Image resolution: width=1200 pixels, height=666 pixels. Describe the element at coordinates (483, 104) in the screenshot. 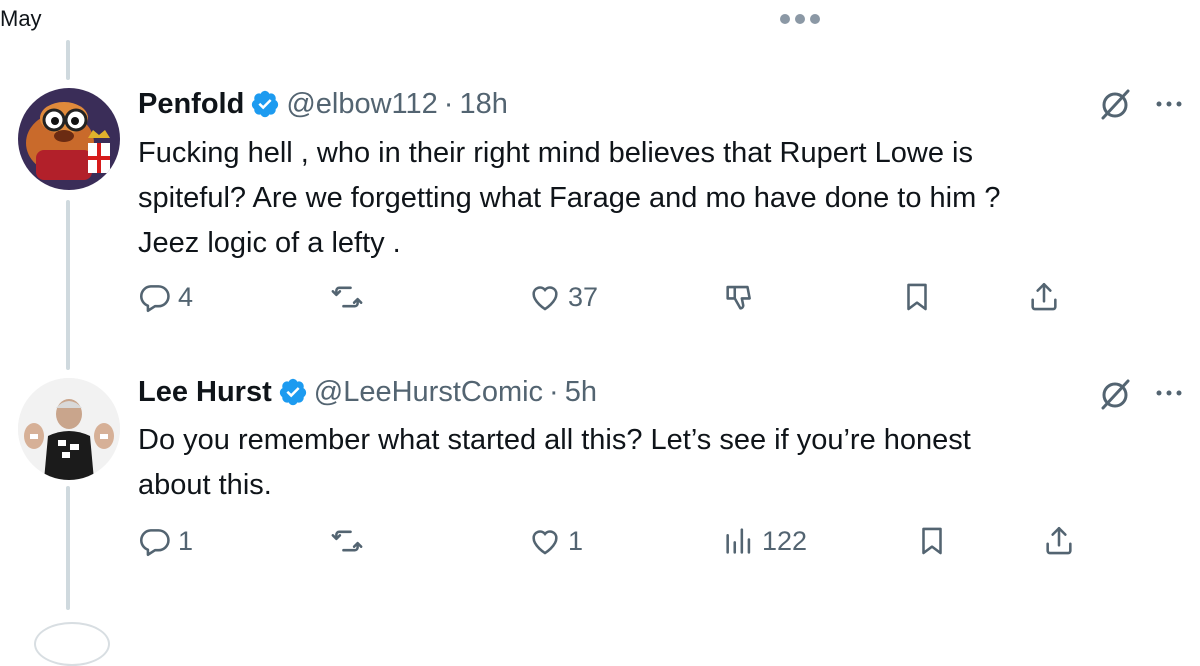

I see `timestamp: 18h` at that location.